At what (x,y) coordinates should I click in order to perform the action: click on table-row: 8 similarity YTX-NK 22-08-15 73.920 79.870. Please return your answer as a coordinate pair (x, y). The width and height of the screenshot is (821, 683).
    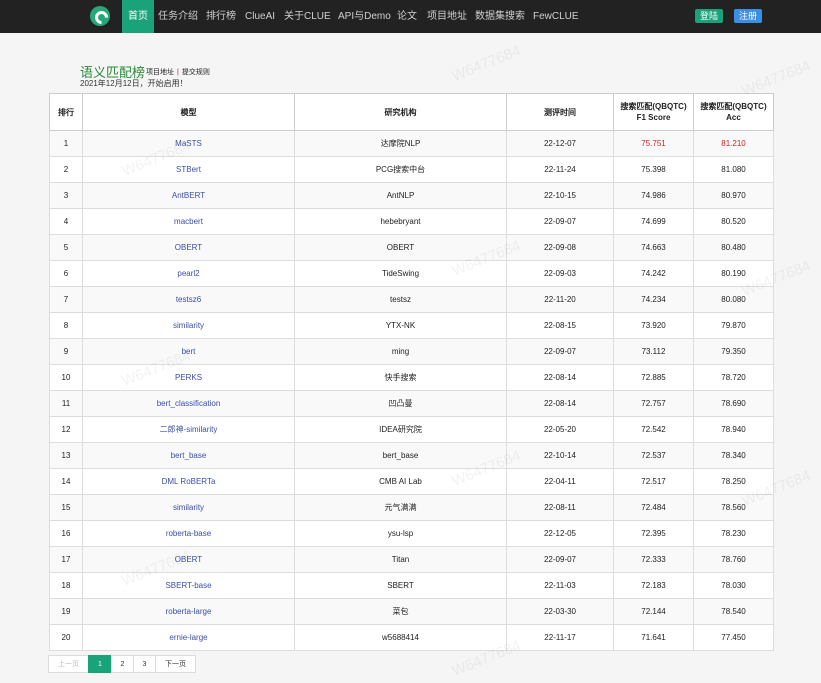
    Looking at the image, I should click on (411, 325).